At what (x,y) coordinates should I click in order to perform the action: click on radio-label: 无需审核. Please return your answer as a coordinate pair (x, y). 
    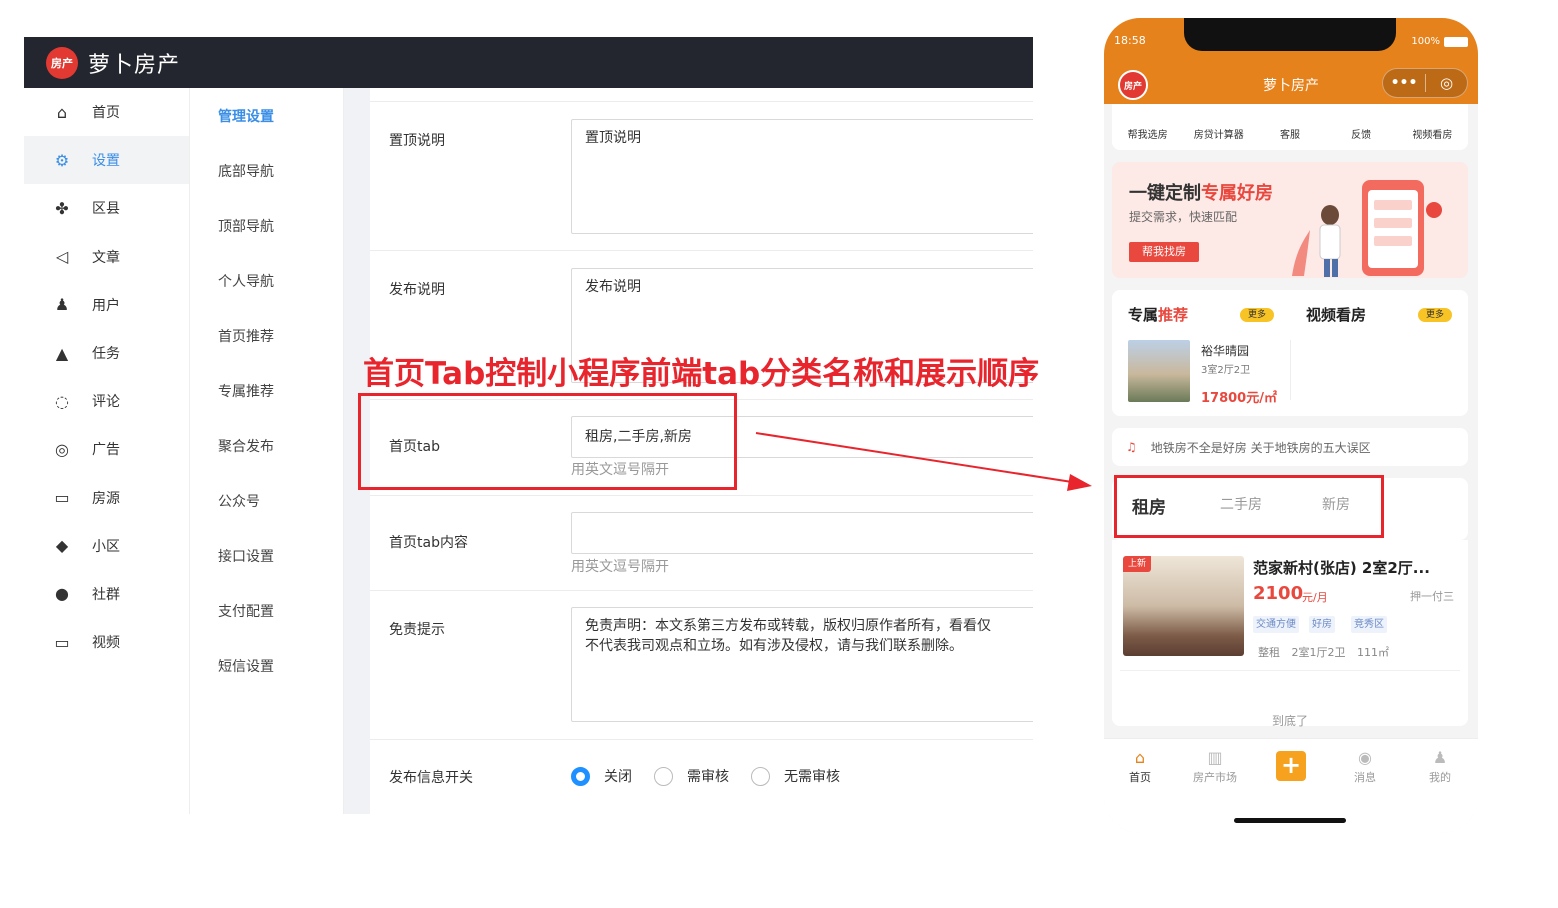
    Looking at the image, I should click on (812, 776).